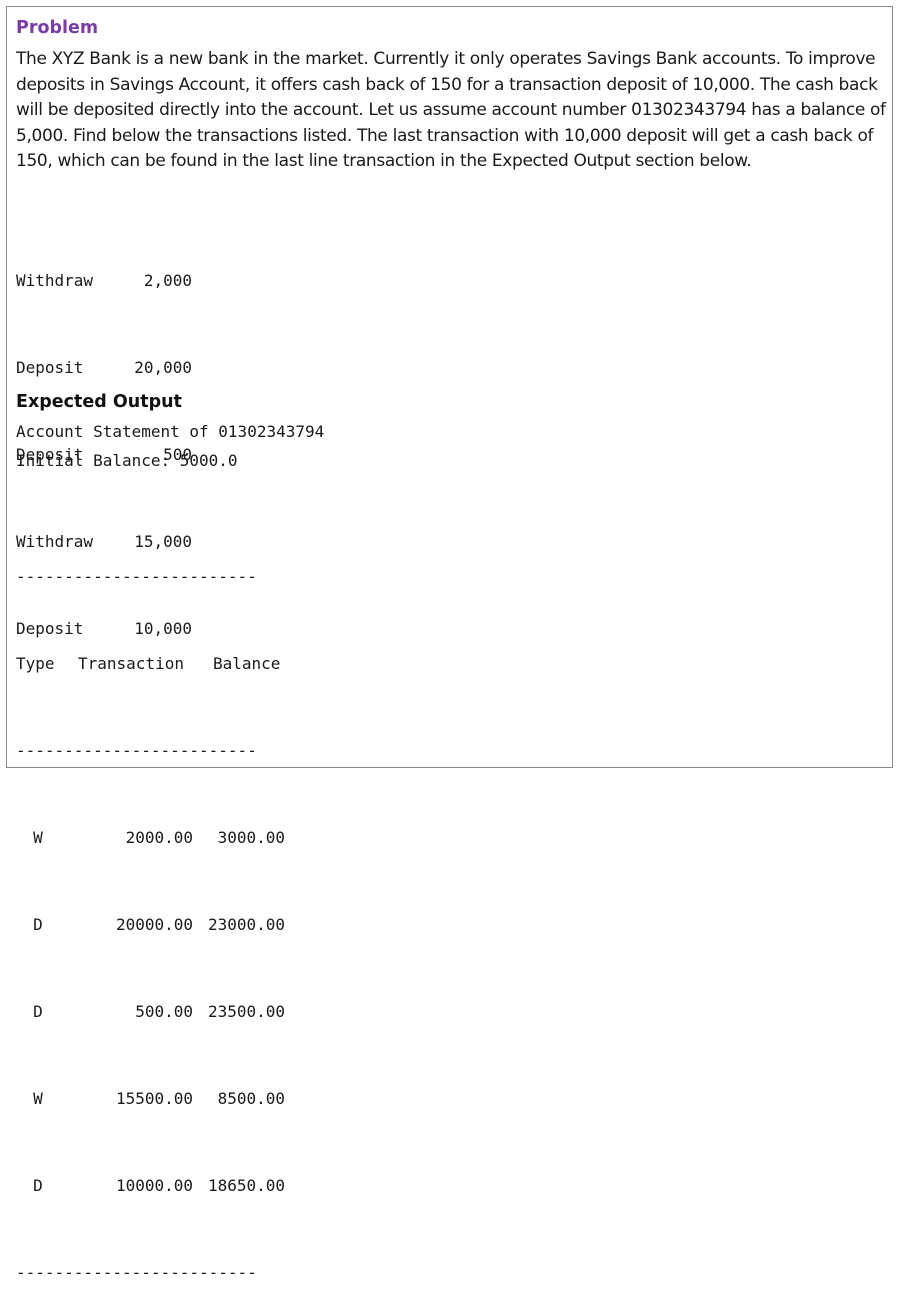 This screenshot has width=900, height=1316. I want to click on row-amount: 2000.00, so click(159, 837).